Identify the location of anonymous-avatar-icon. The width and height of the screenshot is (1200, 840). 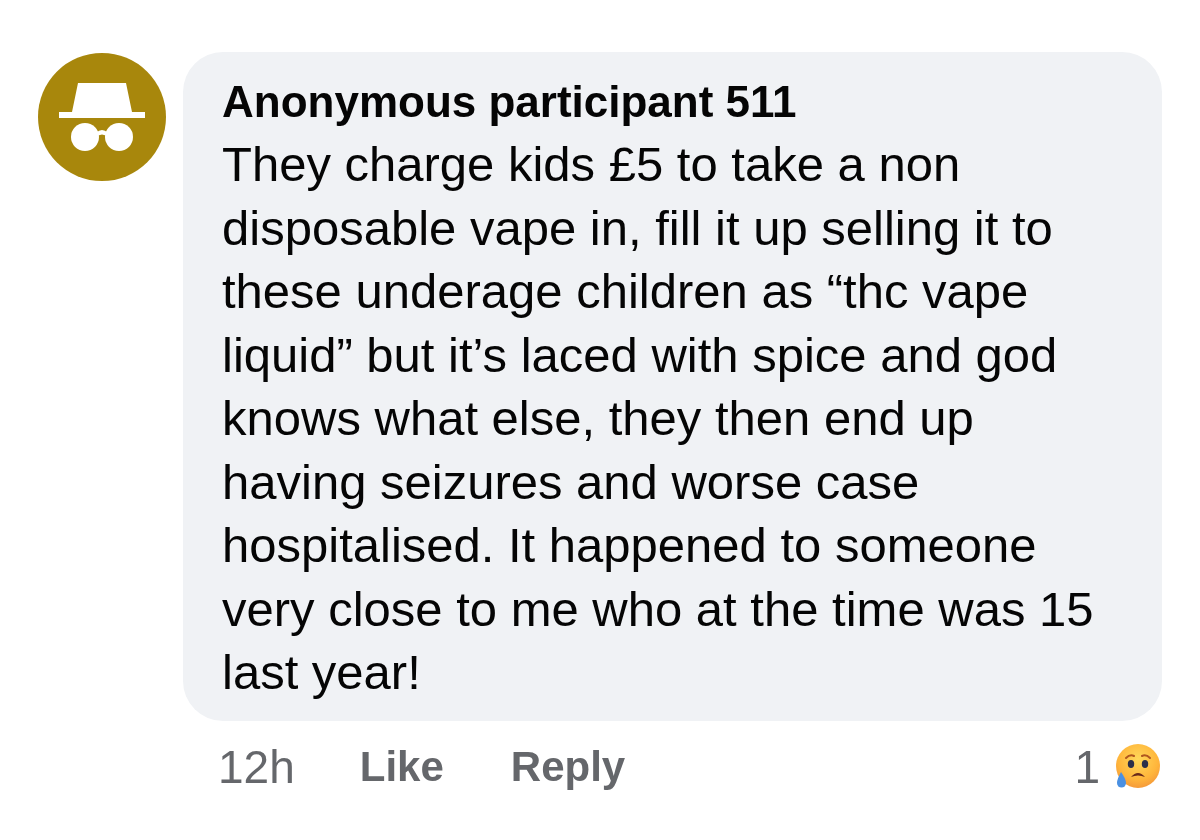
(102, 117).